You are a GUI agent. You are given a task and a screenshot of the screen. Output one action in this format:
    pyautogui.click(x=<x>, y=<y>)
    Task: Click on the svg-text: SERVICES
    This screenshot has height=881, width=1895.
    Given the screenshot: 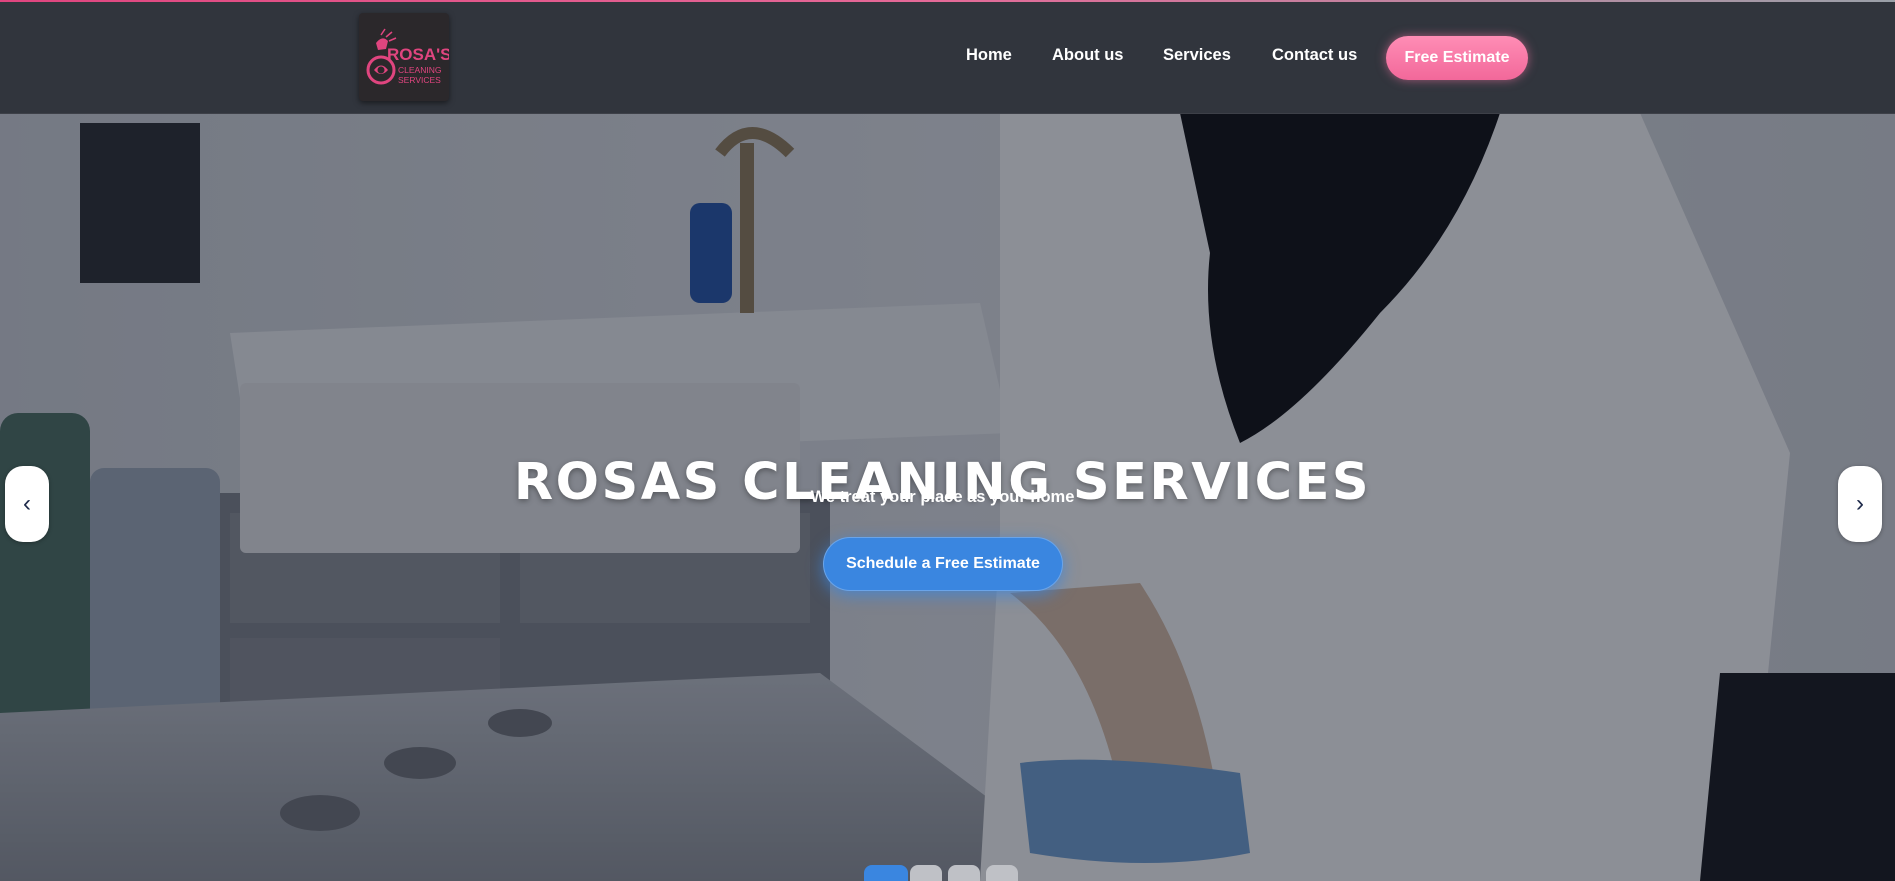 What is the action you would take?
    pyautogui.click(x=419, y=80)
    